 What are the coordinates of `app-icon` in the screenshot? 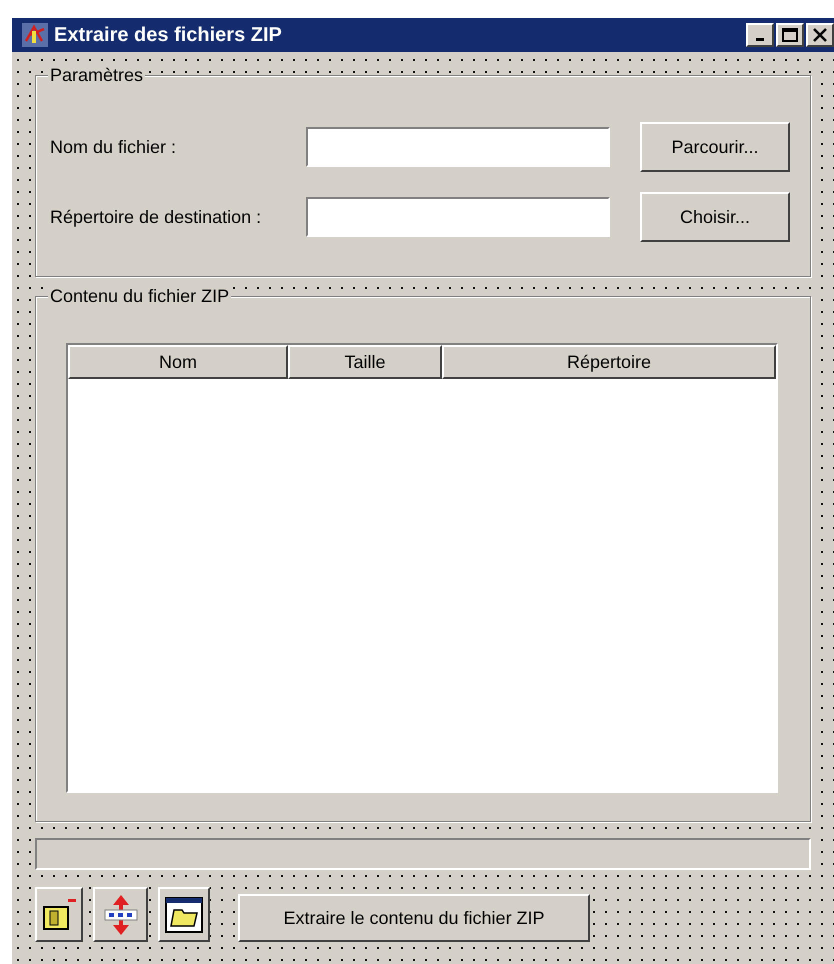 It's located at (35, 35).